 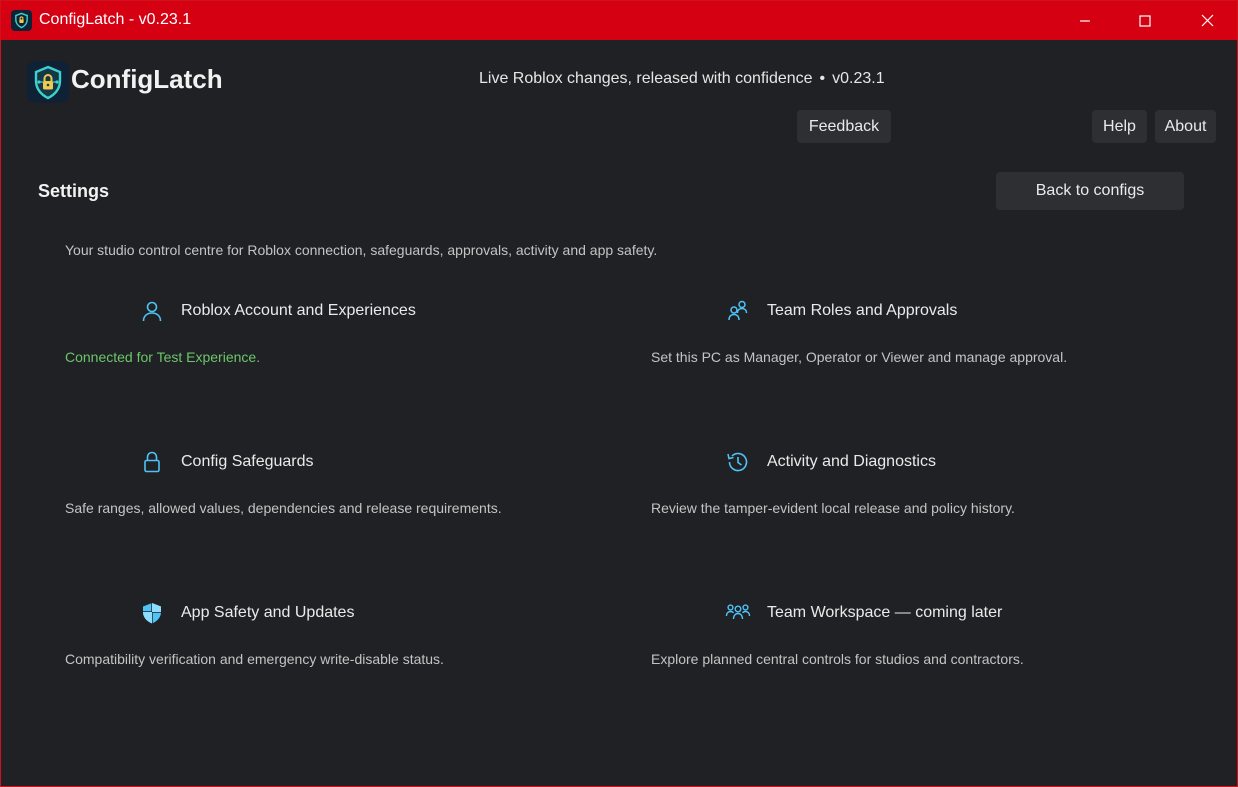 I want to click on team-workspace-link: Team Workspace — coming later, so click(x=863, y=613).